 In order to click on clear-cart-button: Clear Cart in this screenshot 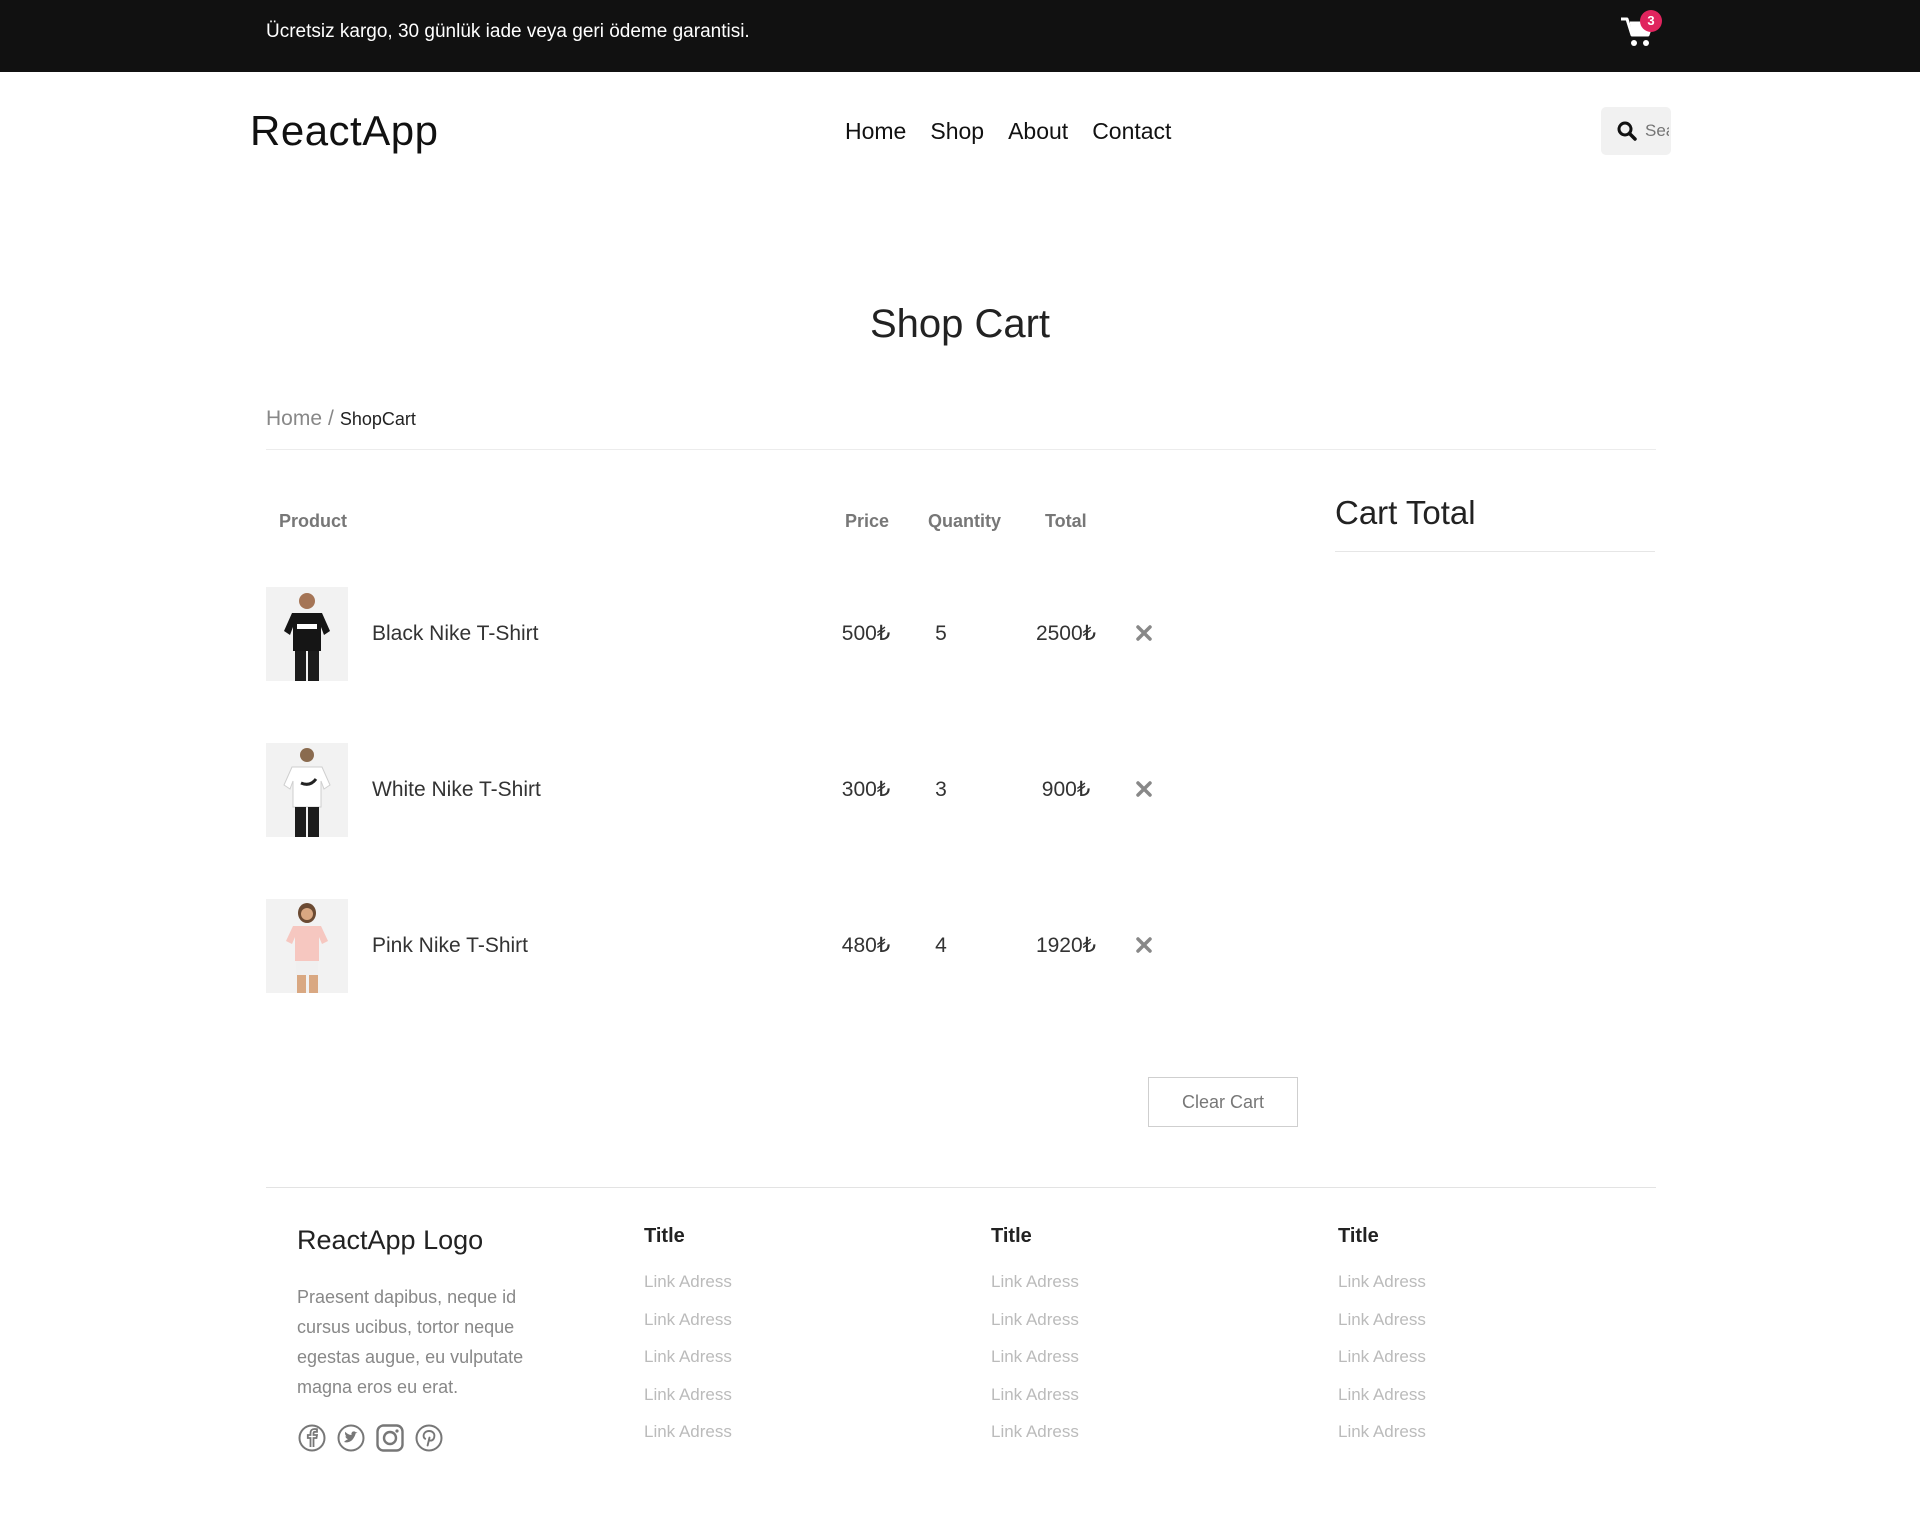, I will do `click(1223, 1102)`.